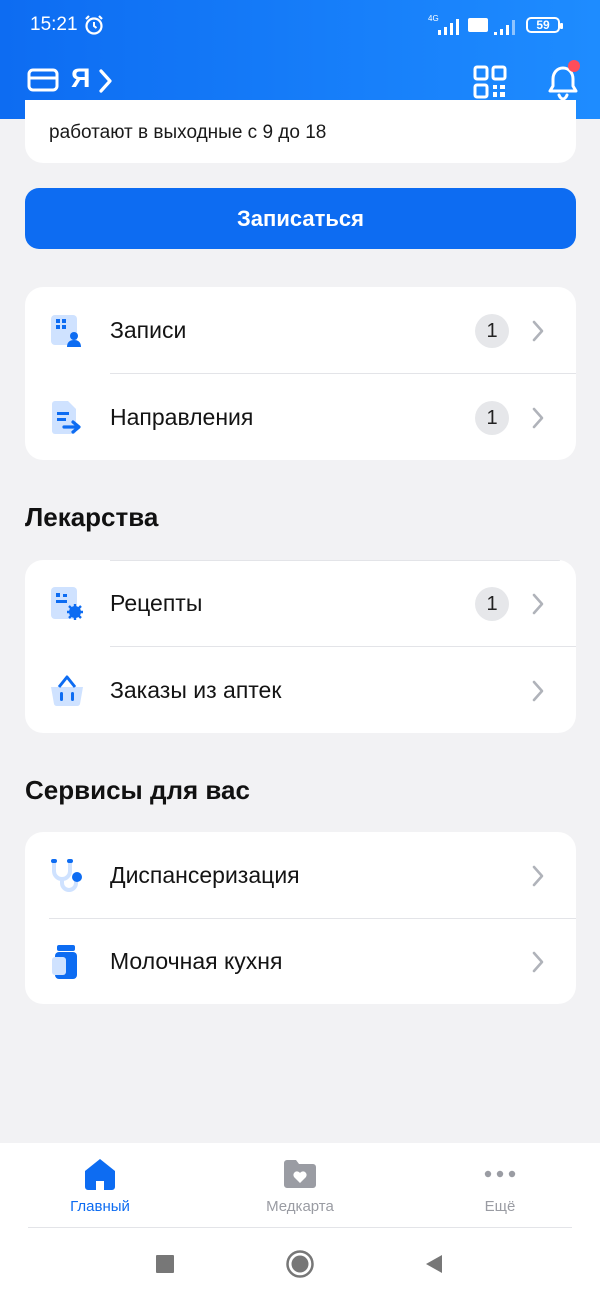 This screenshot has height=1299, width=600. I want to click on battery-level: 59, so click(543, 25).